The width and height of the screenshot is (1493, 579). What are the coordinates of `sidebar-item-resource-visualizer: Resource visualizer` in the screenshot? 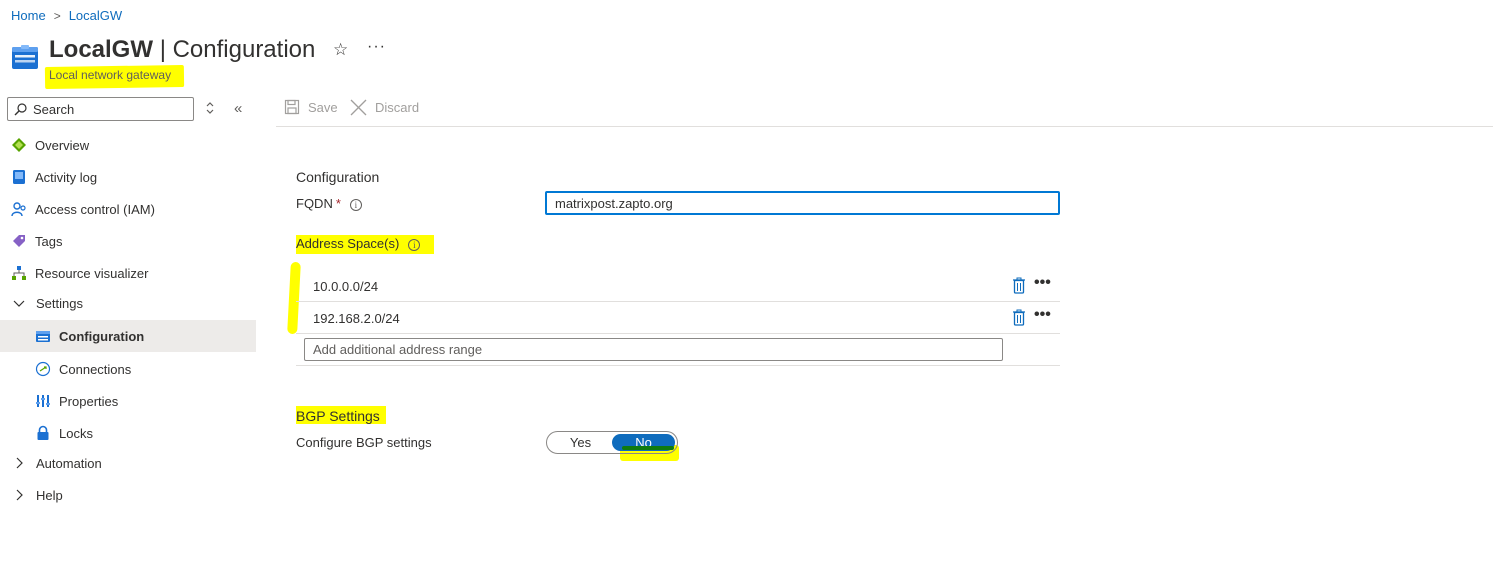 It's located at (128, 273).